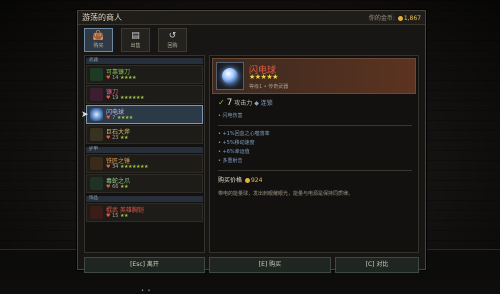 This screenshot has width=500, height=294. I want to click on item-detail-type: 等级1 • 传奇武器, so click(269, 87).